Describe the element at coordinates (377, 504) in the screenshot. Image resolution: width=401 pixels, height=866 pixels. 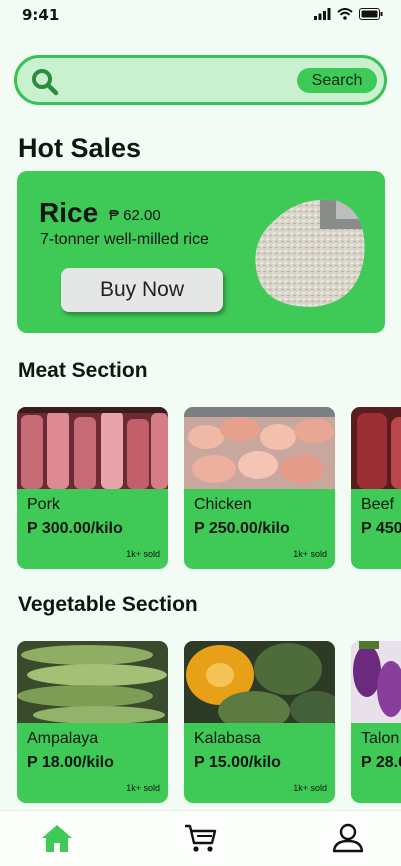
I see `product-name: Beef` at that location.